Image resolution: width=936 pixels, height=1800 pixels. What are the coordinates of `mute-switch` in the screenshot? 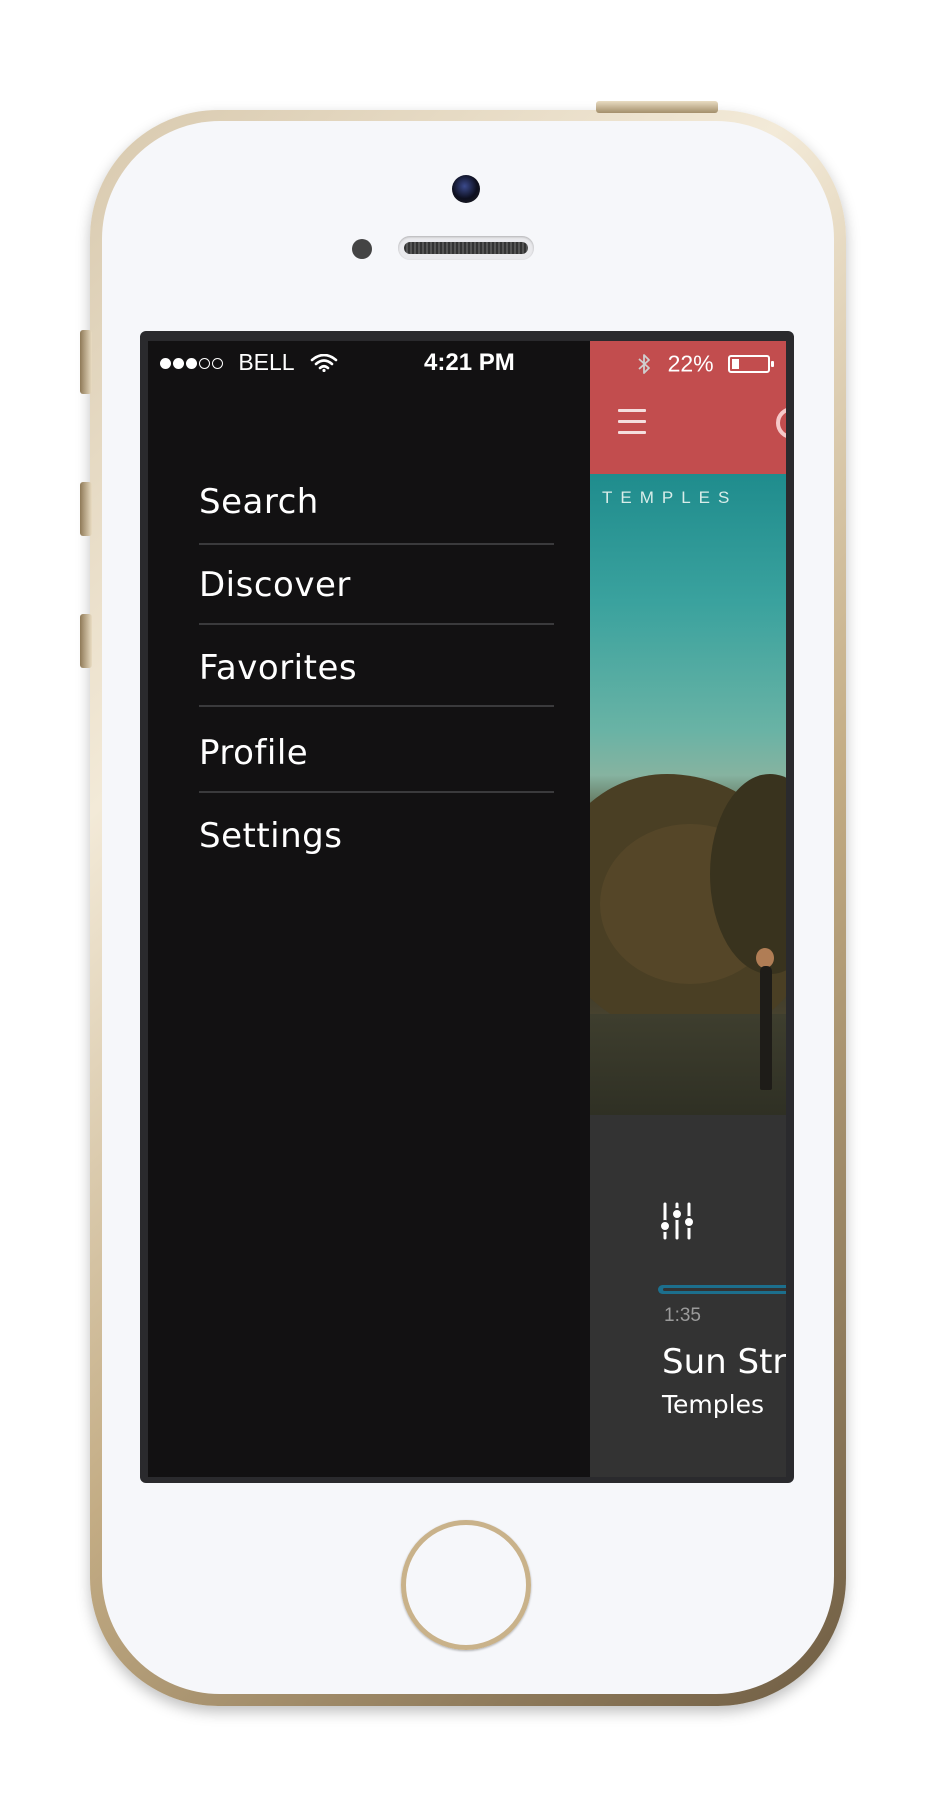 It's located at (86, 362).